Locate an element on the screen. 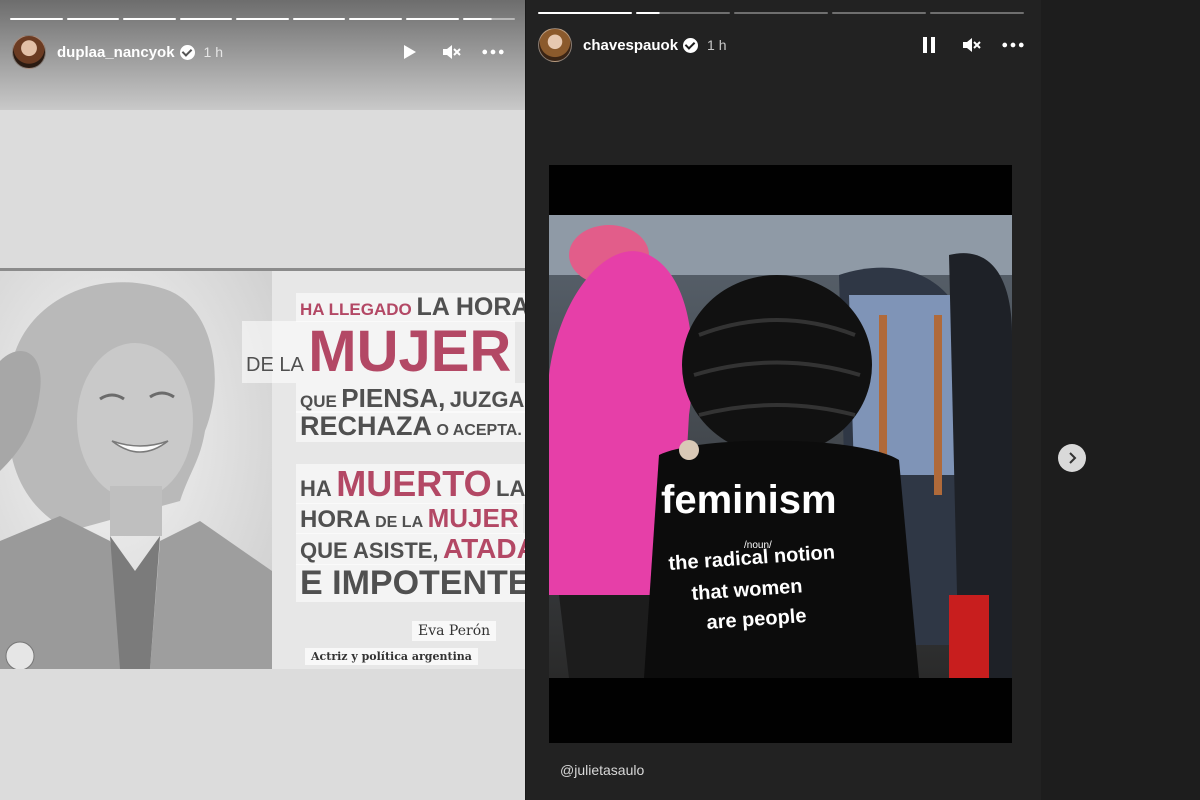 Image resolution: width=1200 pixels, height=800 pixels. quote-text: JUZGA, is located at coordinates (487, 399).